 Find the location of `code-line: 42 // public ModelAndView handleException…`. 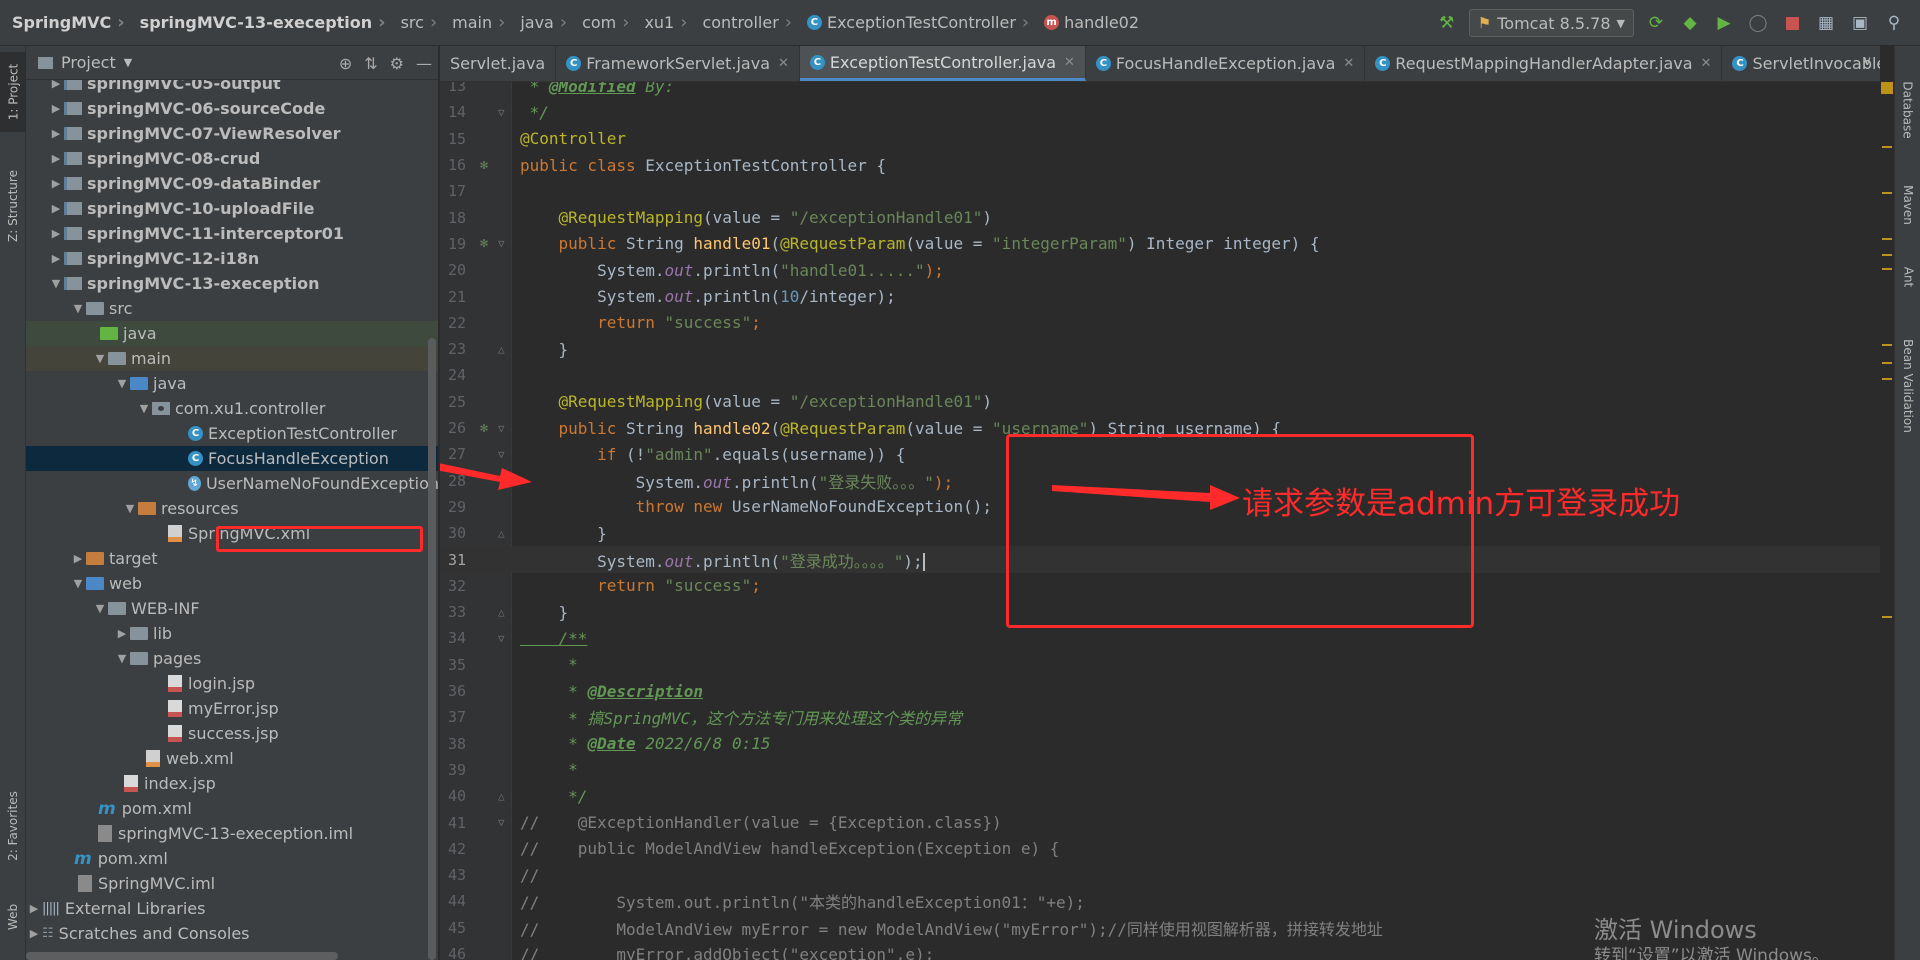

code-line: 42 // public ModelAndView handleException… is located at coordinates (1160, 849).